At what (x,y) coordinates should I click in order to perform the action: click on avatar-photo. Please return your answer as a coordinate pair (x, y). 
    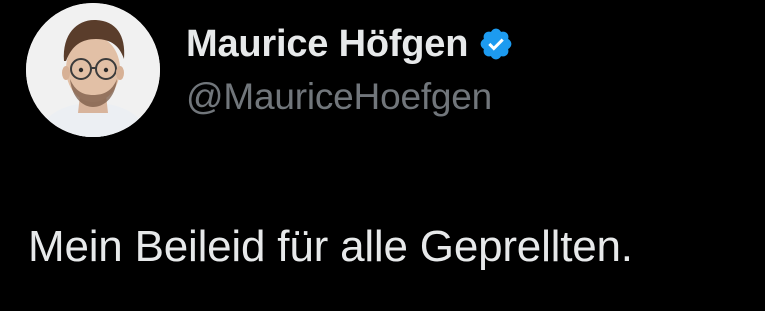
    Looking at the image, I should click on (93, 70).